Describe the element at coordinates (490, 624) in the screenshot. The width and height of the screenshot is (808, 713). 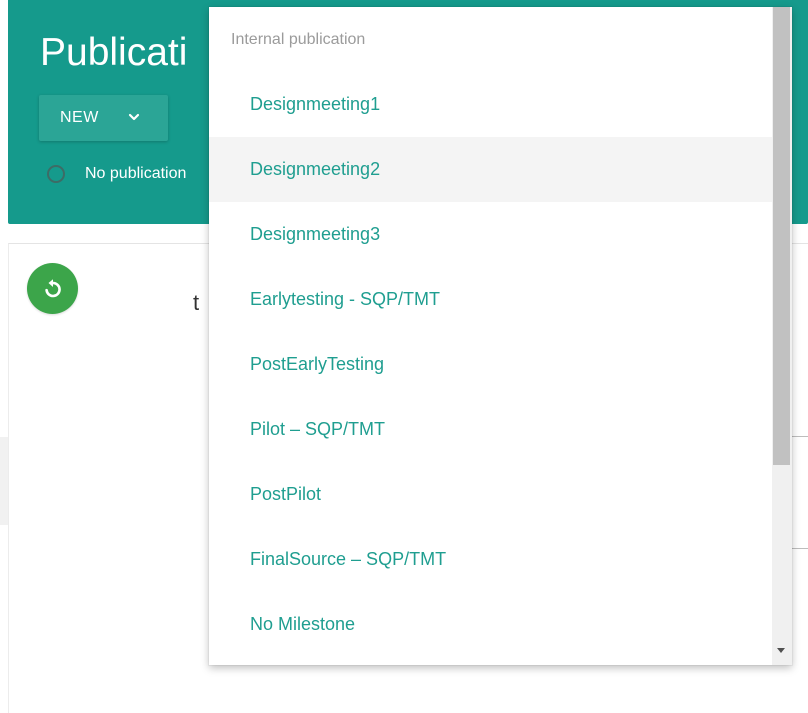
I see `menu-item-no-milestone: No Milestone` at that location.